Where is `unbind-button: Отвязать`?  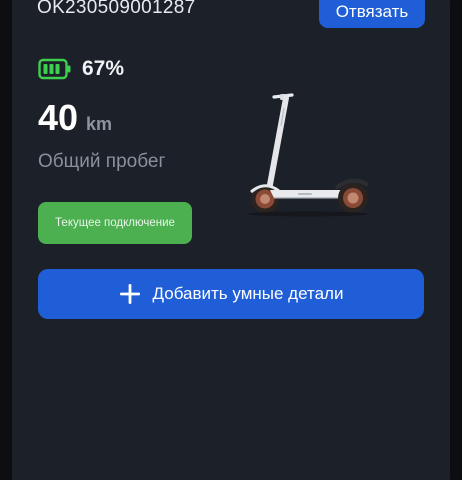
unbind-button: Отвязать is located at coordinates (372, 14).